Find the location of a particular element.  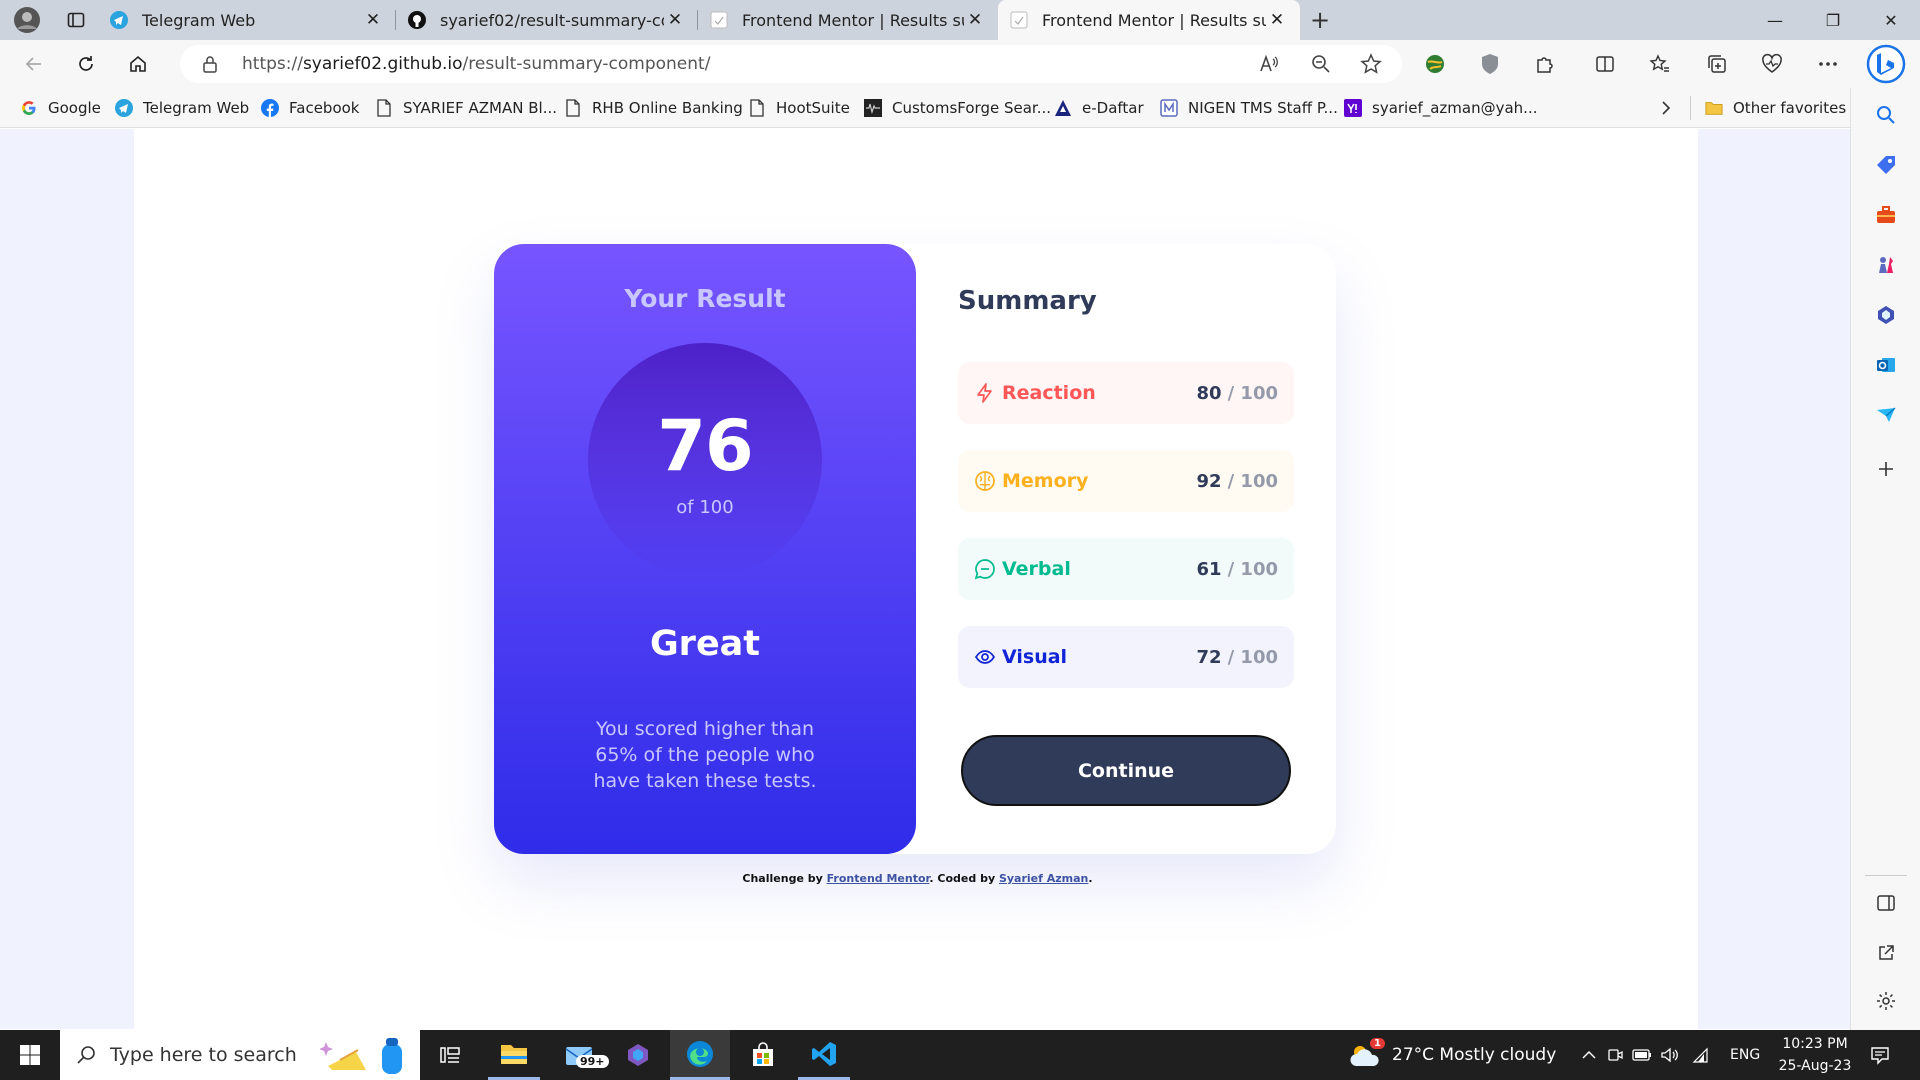

hide-sidebar-icon is located at coordinates (1886, 903).